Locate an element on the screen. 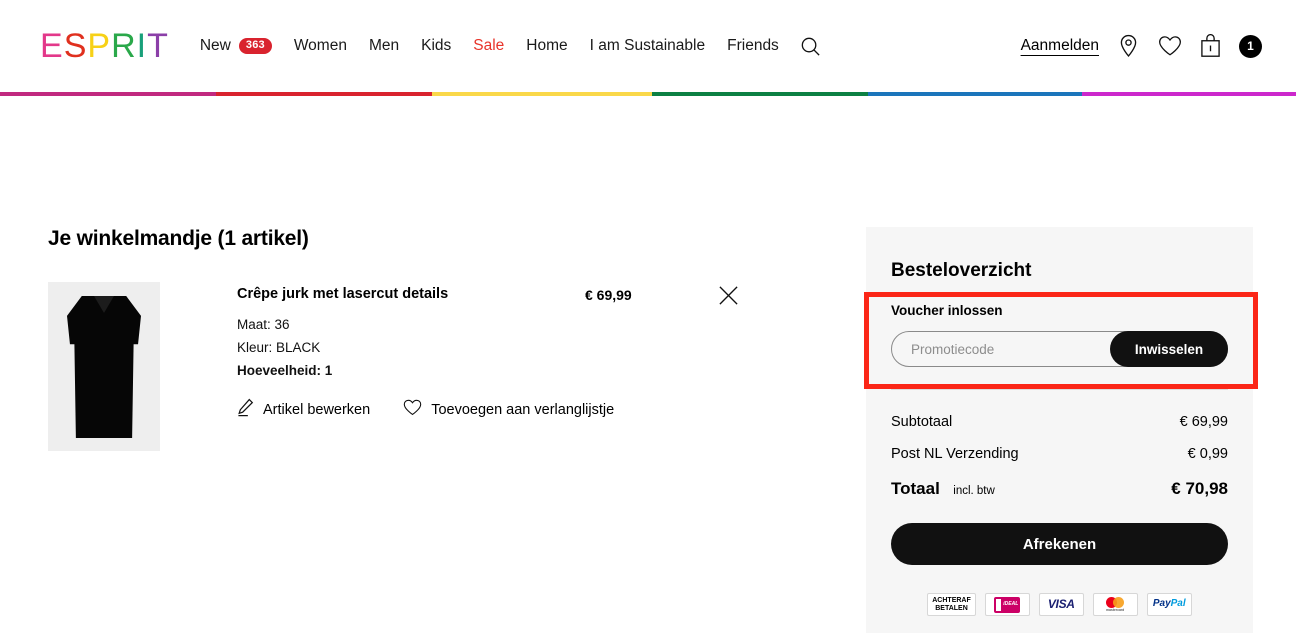 Image resolution: width=1296 pixels, height=633 pixels. pencil-icon is located at coordinates (245, 409).